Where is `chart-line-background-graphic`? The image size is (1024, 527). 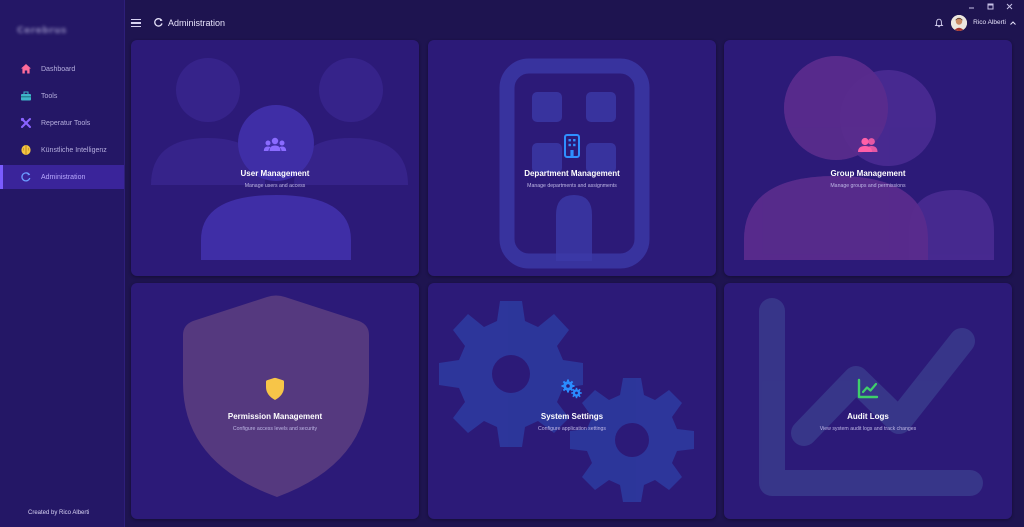
chart-line-background-graphic is located at coordinates (871, 397).